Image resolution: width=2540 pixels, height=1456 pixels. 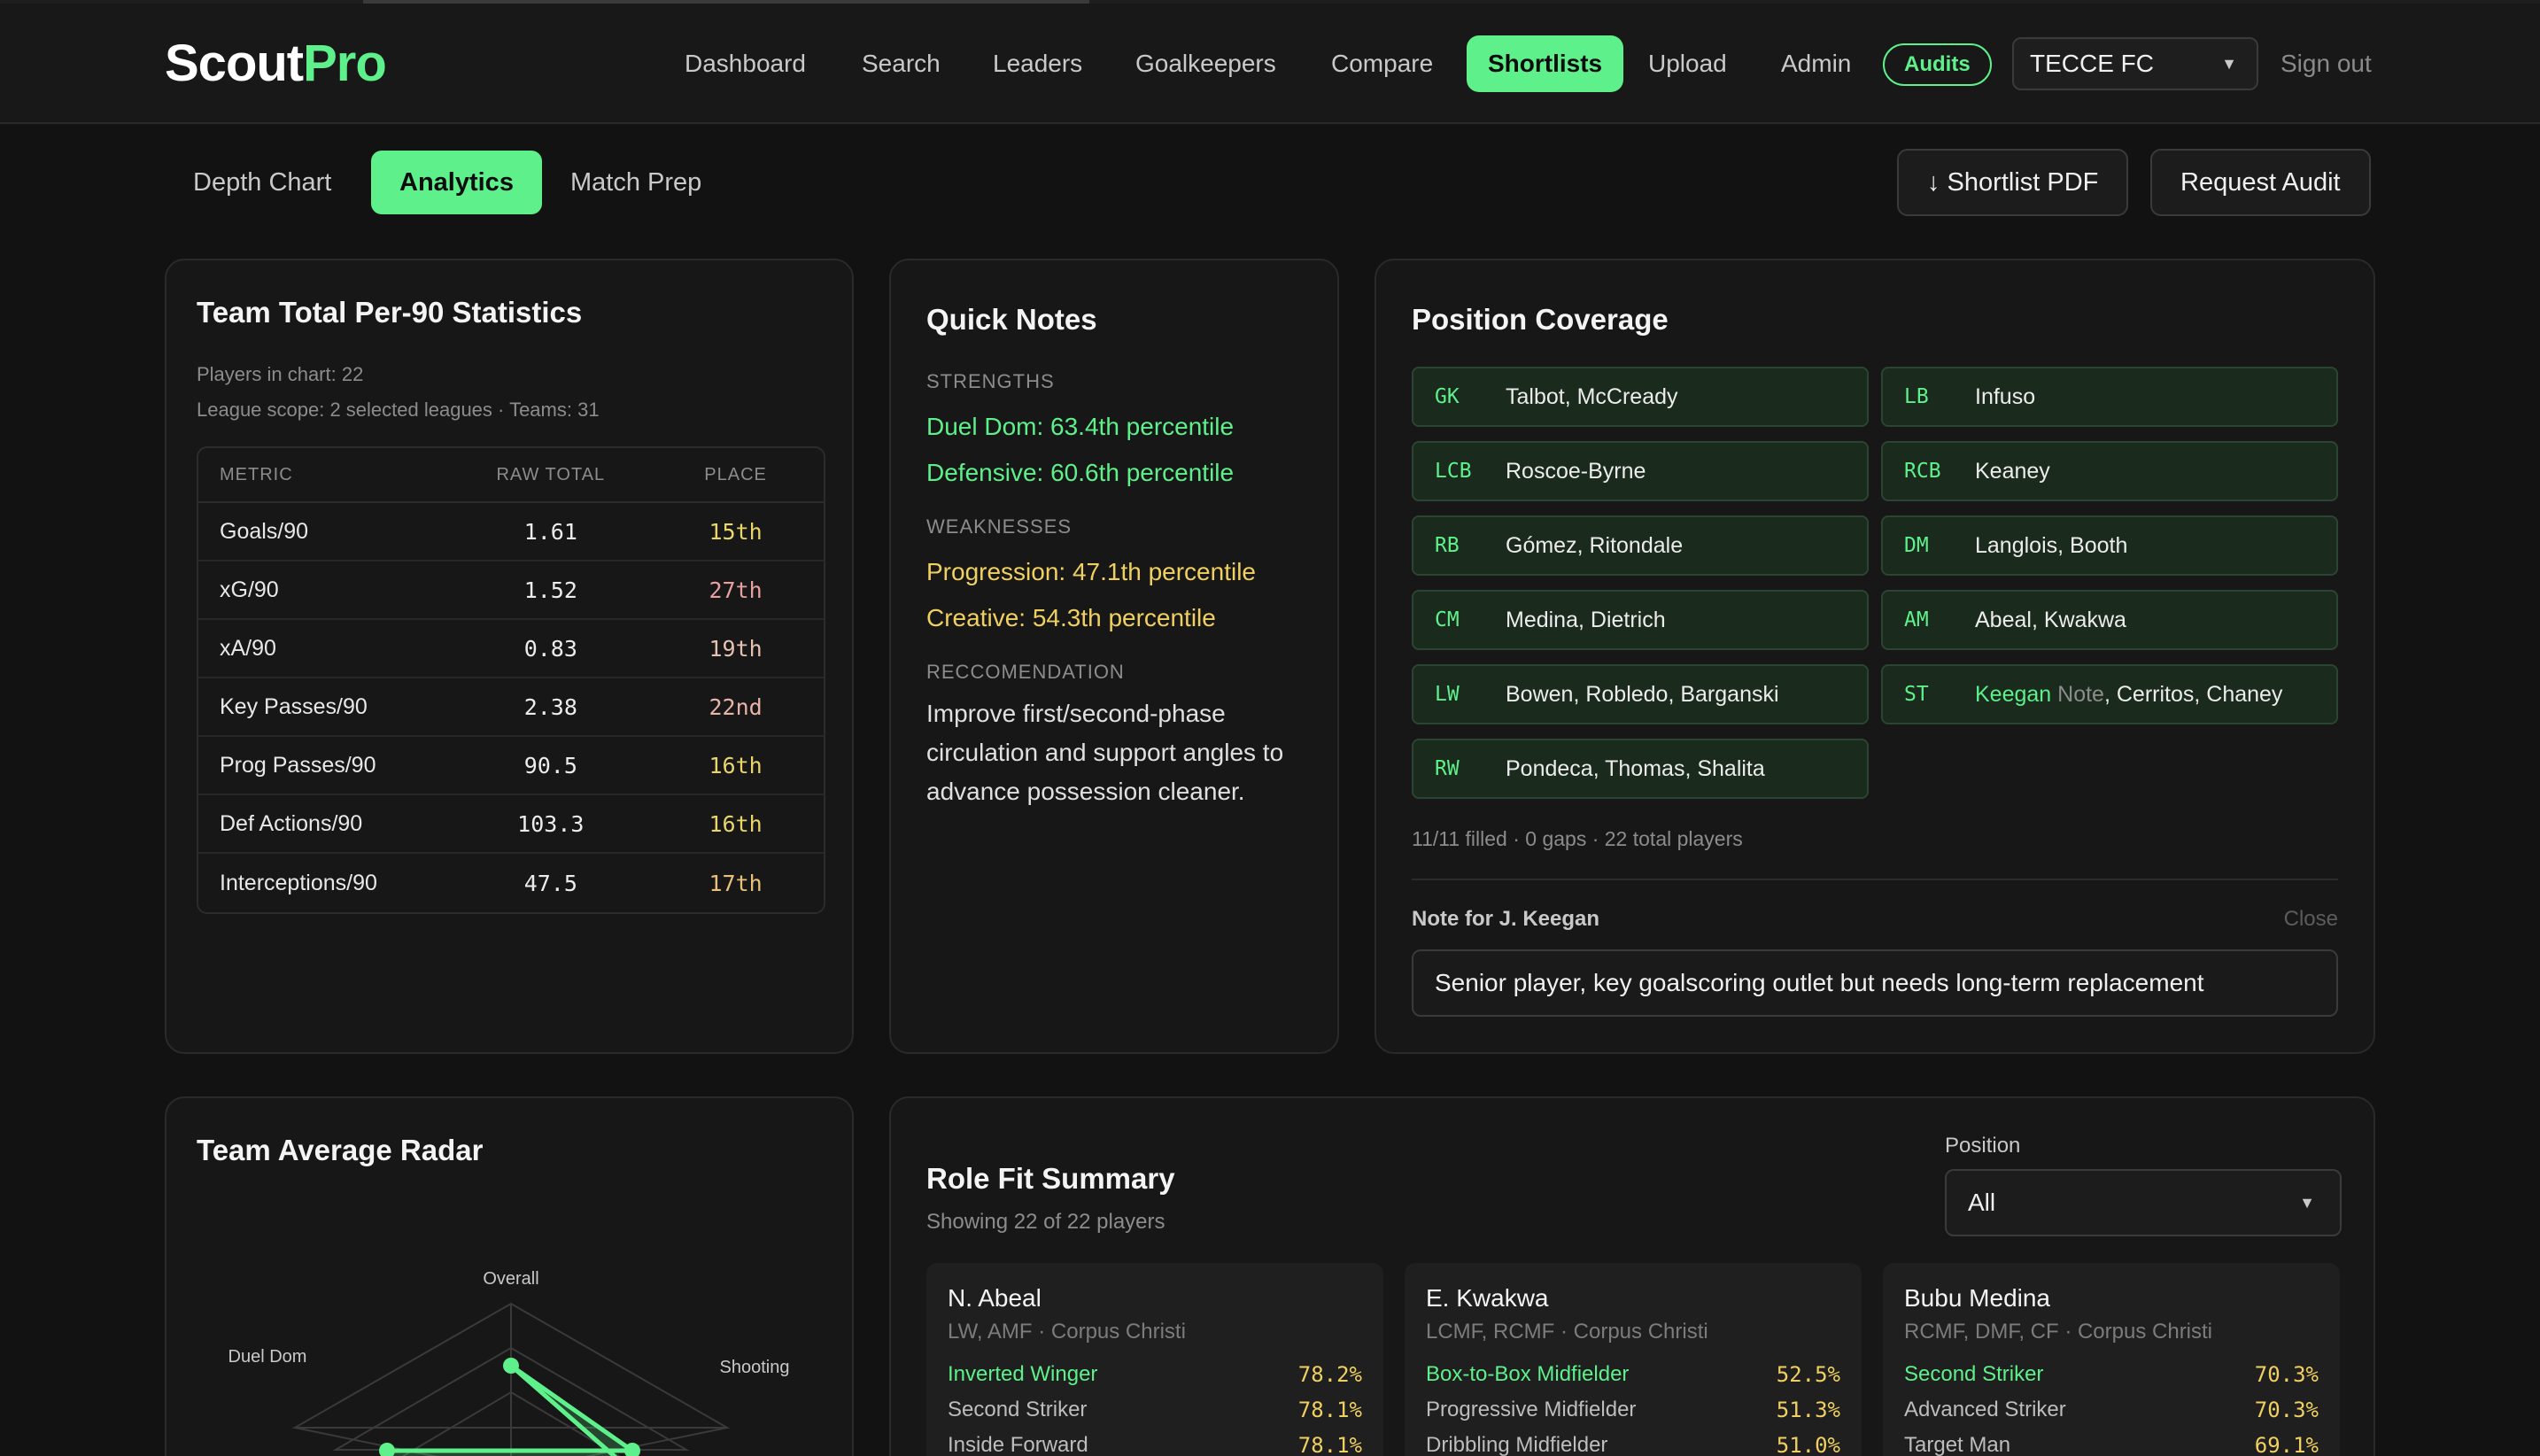 I want to click on row-place: 16th, so click(x=736, y=765).